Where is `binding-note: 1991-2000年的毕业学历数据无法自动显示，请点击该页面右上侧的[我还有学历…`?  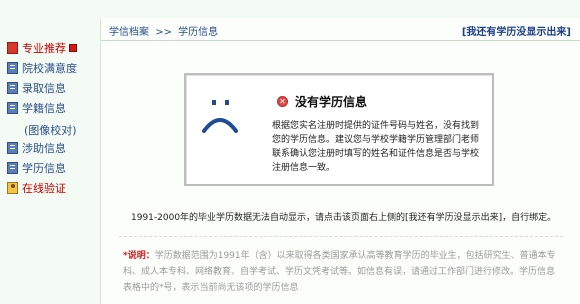
binding-note: 1991-2000年的毕业学历数据无法自动显示，请点击该页面右上侧的[我还有学历… is located at coordinates (344, 218).